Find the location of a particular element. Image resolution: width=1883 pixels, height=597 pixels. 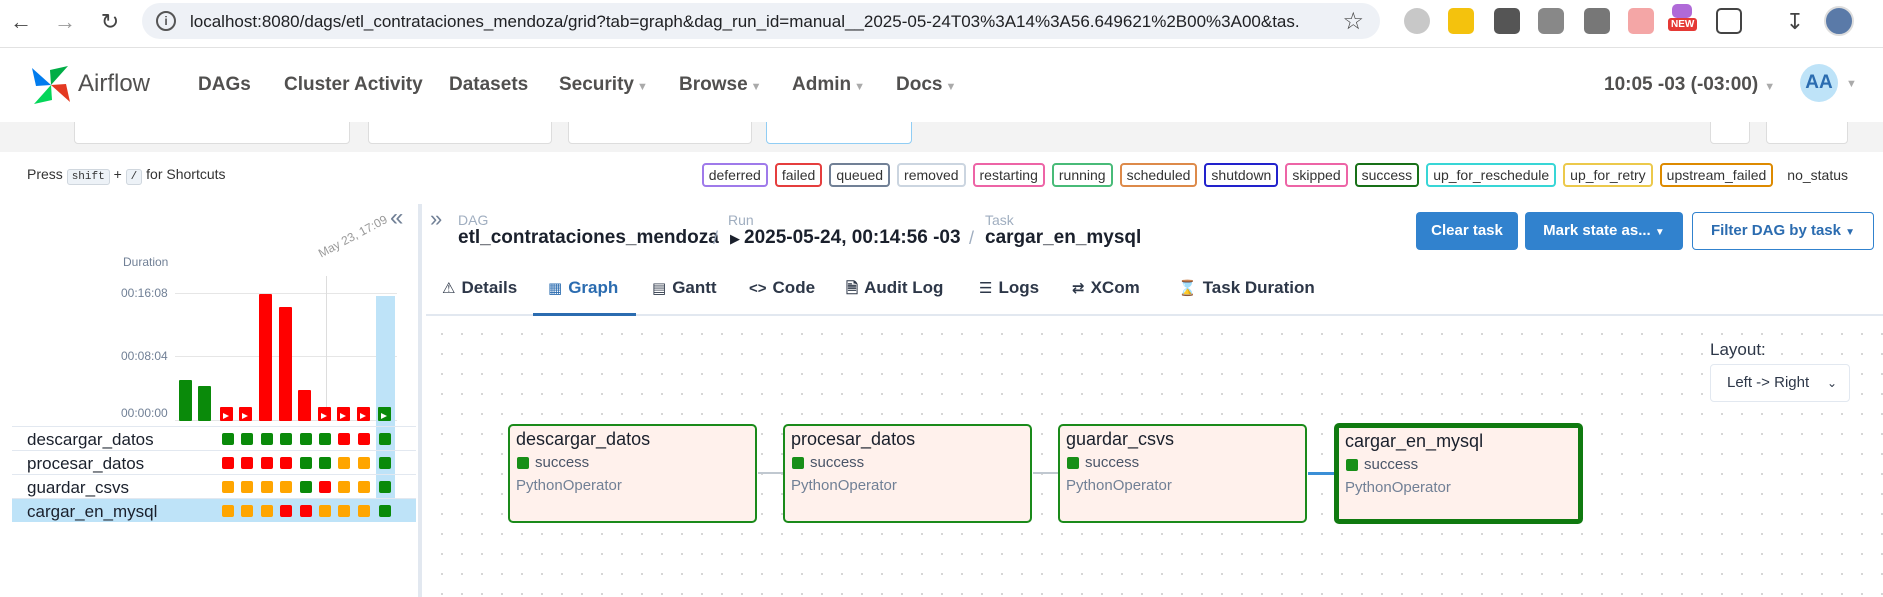

tab-xcom: ⇄ XCom is located at coordinates (1106, 288).